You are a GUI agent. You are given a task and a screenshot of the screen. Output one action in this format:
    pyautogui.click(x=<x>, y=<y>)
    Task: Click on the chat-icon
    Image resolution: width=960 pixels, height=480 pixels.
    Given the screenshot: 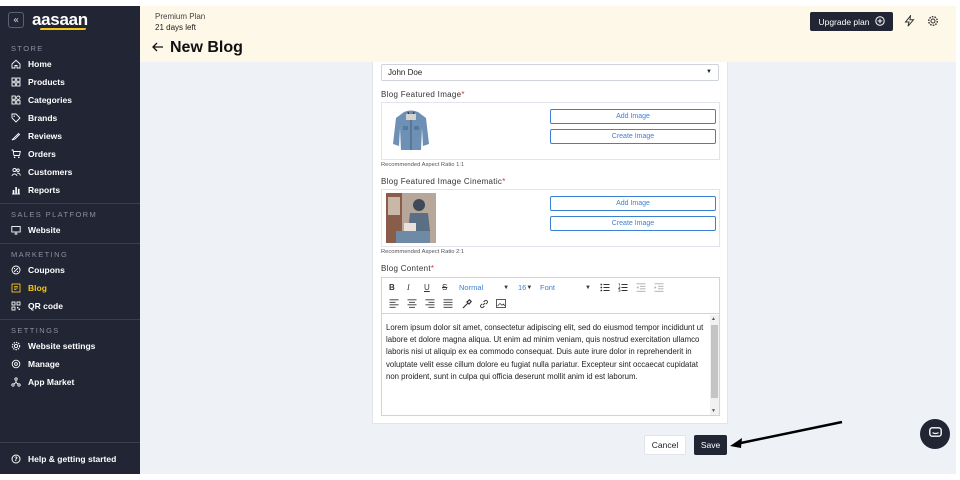 What is the action you would take?
    pyautogui.click(x=935, y=434)
    